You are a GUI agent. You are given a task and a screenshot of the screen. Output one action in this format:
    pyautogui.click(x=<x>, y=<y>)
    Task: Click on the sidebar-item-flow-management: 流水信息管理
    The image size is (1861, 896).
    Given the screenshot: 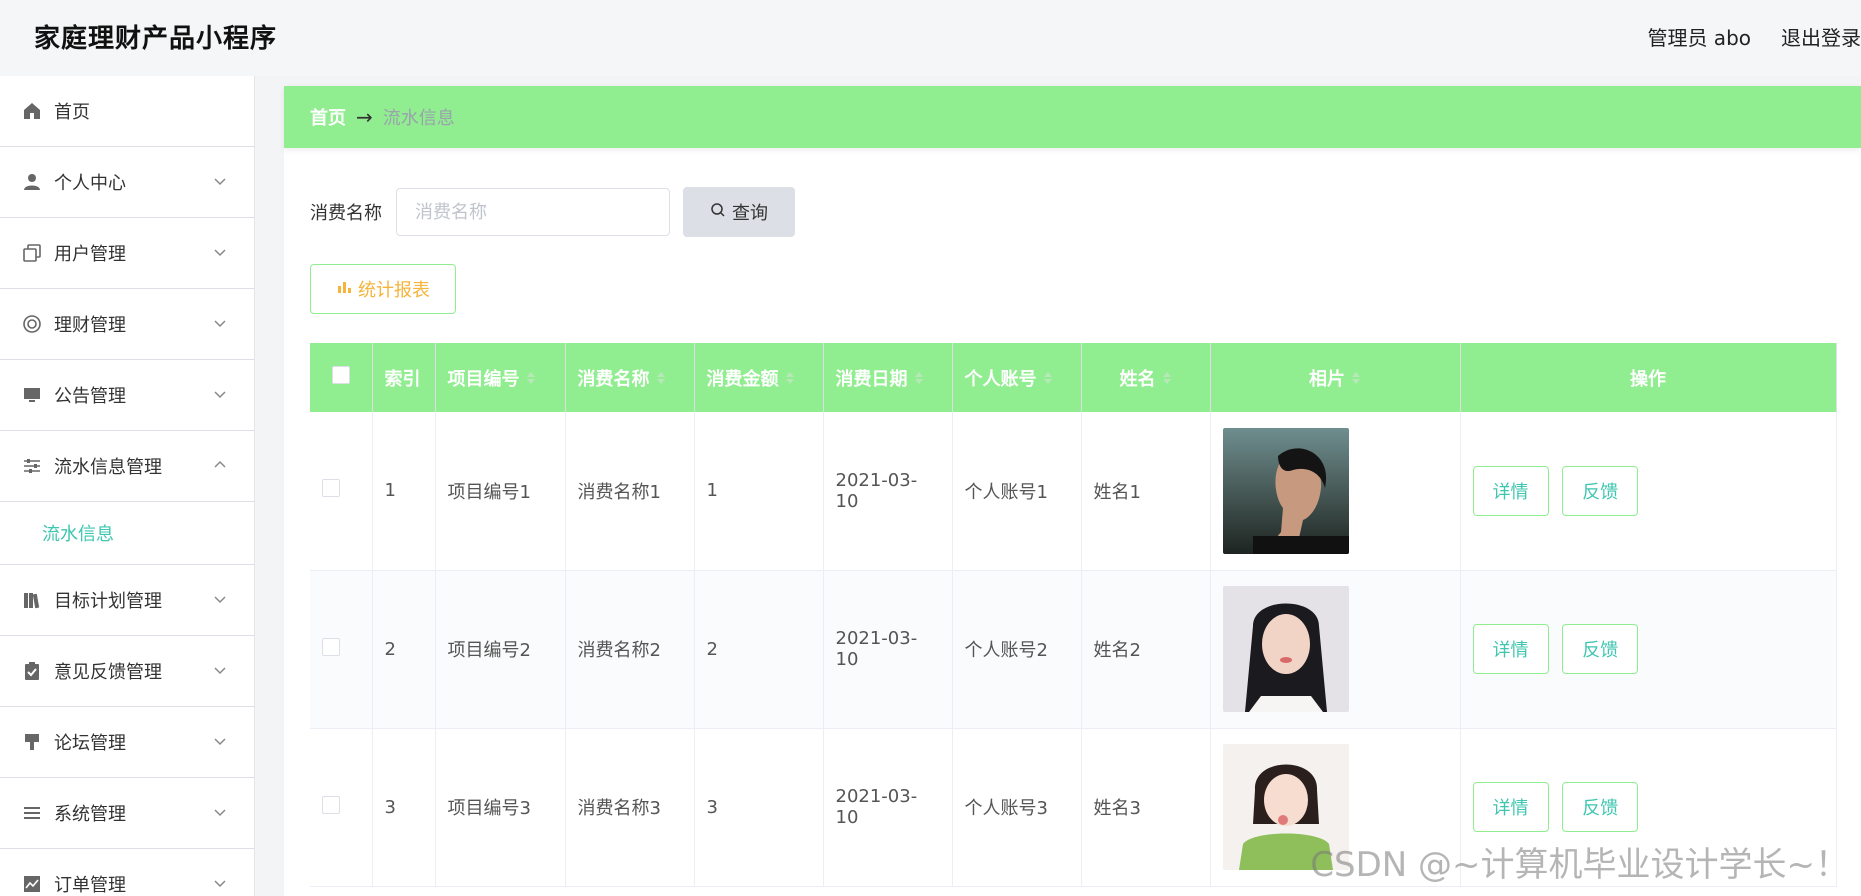 What is the action you would take?
    pyautogui.click(x=127, y=466)
    